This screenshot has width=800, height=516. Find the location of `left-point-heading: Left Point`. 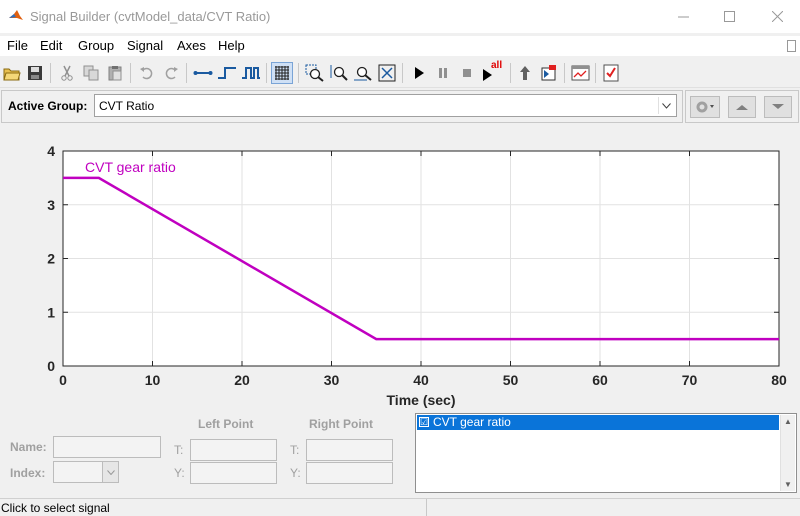

left-point-heading: Left Point is located at coordinates (226, 424).